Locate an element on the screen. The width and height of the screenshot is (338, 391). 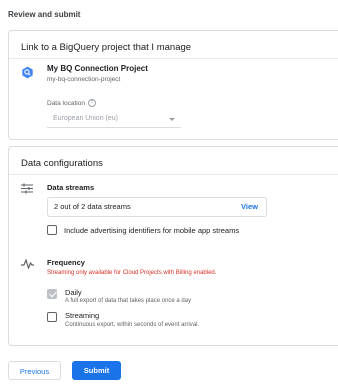
page-title: Review and submit is located at coordinates (44, 14).